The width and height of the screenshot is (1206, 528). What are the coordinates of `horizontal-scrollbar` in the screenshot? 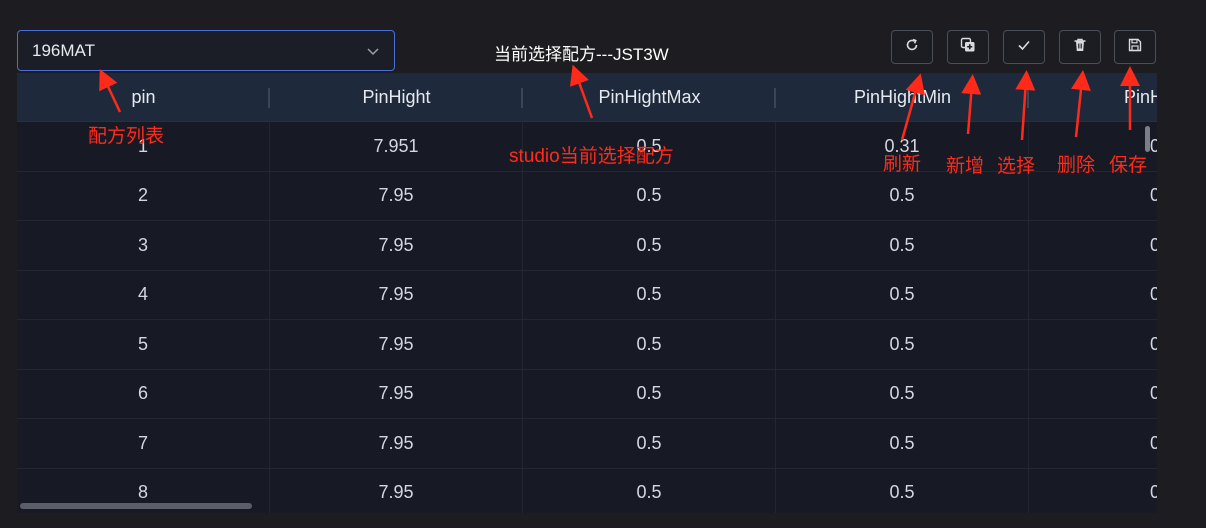 It's located at (136, 506).